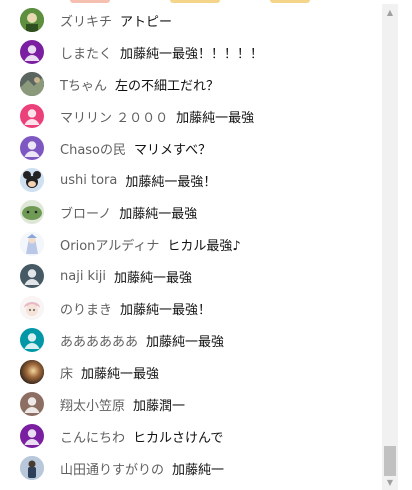  I want to click on anime-character-avatar-icon, so click(32, 244).